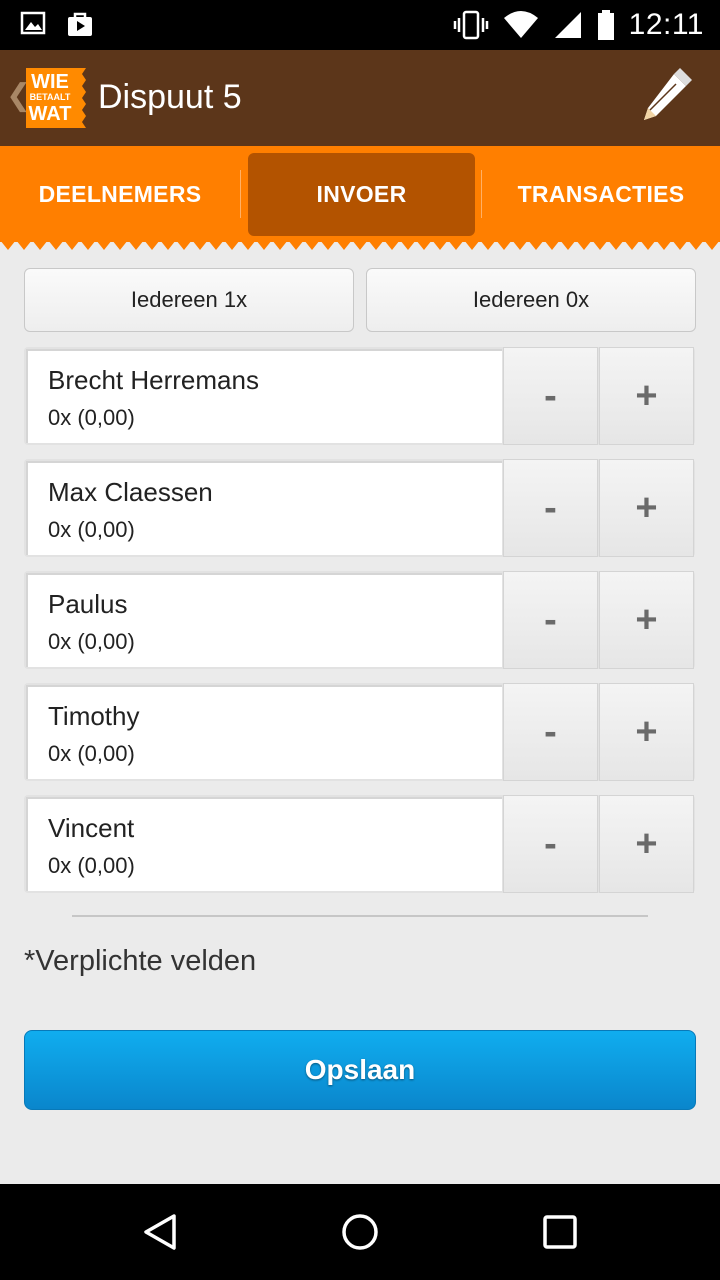 This screenshot has height=1280, width=720. What do you see at coordinates (560, 1232) in the screenshot?
I see `recents-icon` at bounding box center [560, 1232].